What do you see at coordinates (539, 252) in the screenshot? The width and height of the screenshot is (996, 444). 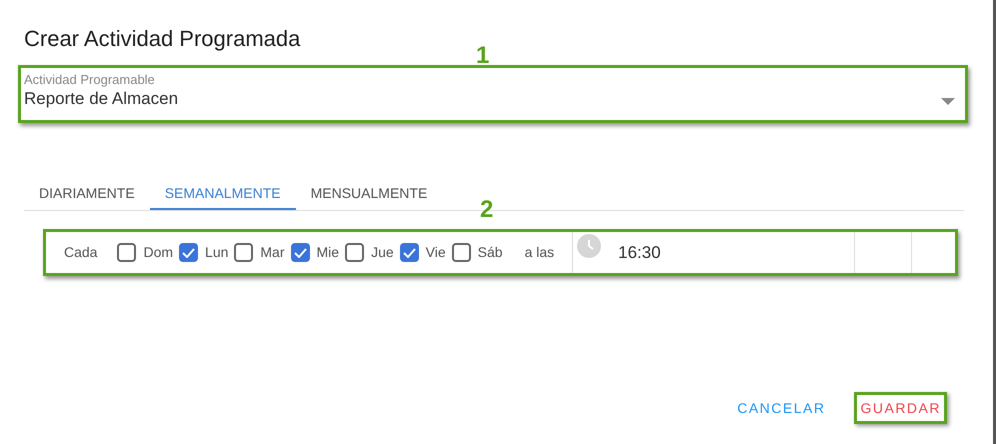 I see `at-label: a las` at bounding box center [539, 252].